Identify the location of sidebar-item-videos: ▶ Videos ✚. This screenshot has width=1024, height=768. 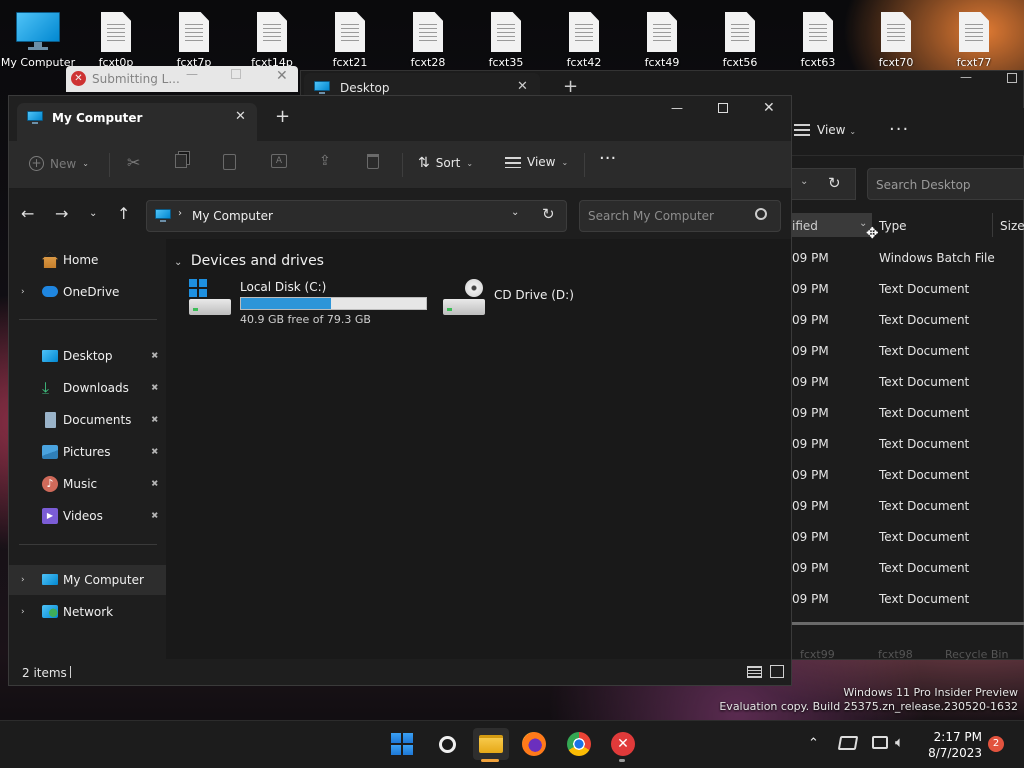
(87, 516).